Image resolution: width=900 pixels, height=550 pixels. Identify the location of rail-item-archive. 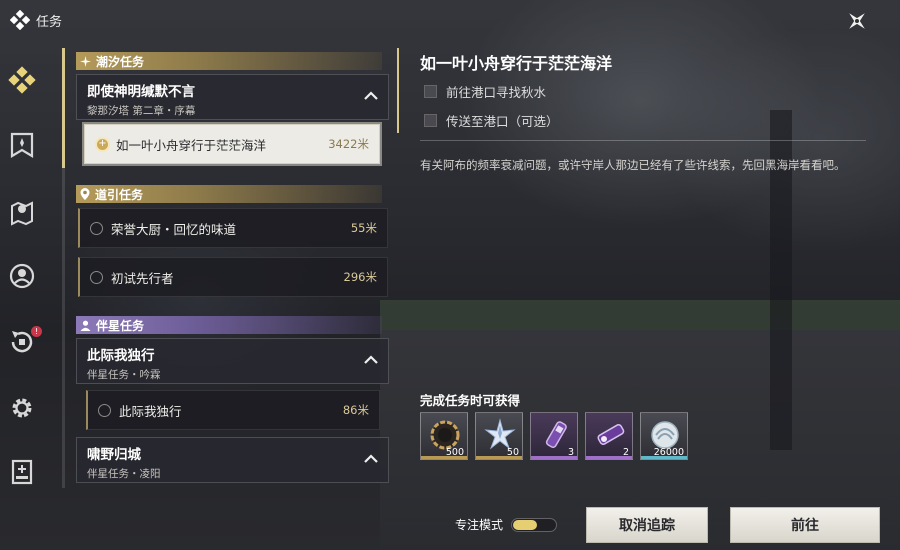
(22, 472).